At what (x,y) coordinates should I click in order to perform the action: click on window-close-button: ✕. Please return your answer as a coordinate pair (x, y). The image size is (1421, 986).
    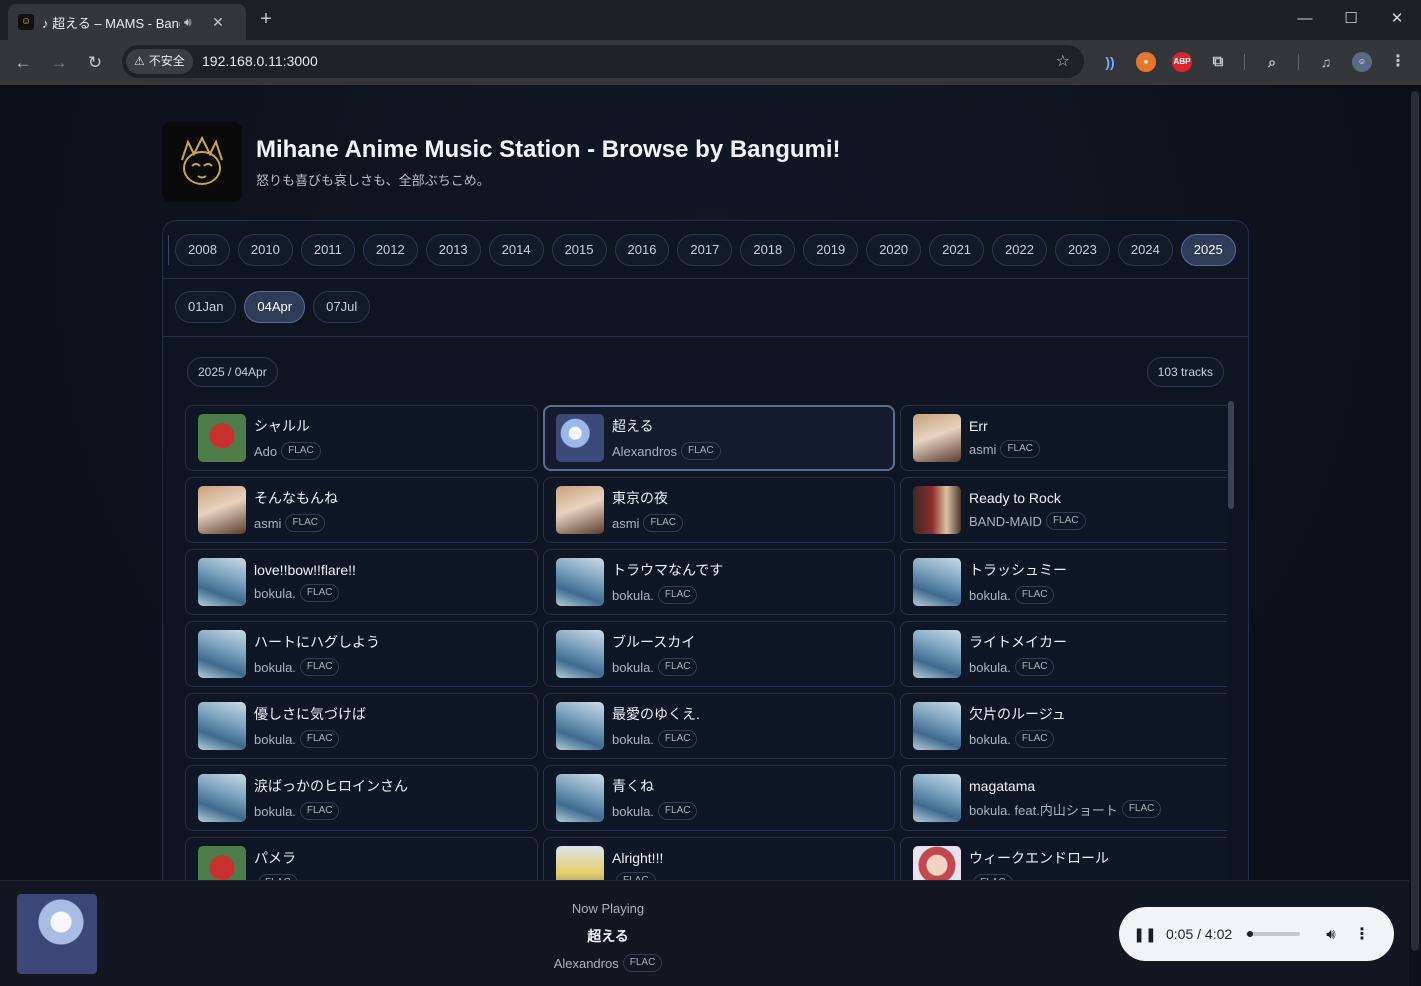
    Looking at the image, I should click on (1397, 19).